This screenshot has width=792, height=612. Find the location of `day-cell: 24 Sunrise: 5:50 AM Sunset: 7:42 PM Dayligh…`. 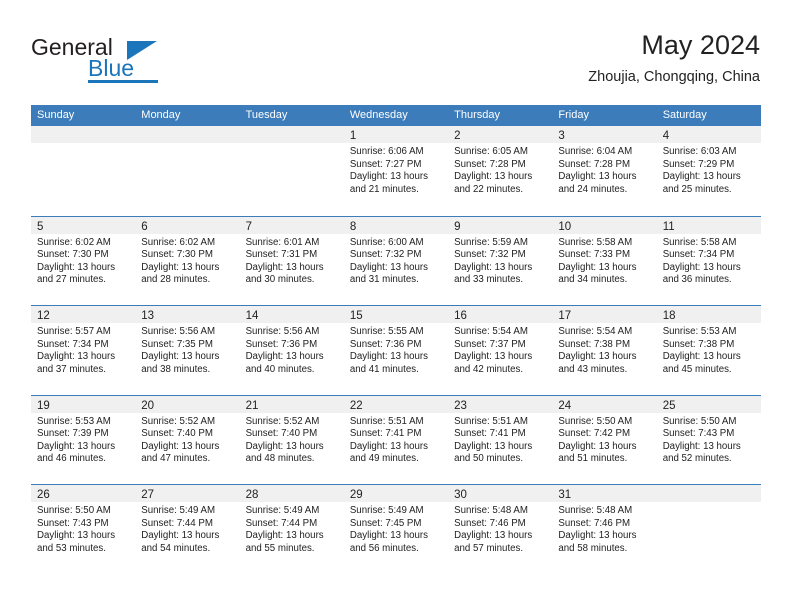

day-cell: 24 Sunrise: 5:50 AM Sunset: 7:42 PM Dayligh… is located at coordinates (604, 439).